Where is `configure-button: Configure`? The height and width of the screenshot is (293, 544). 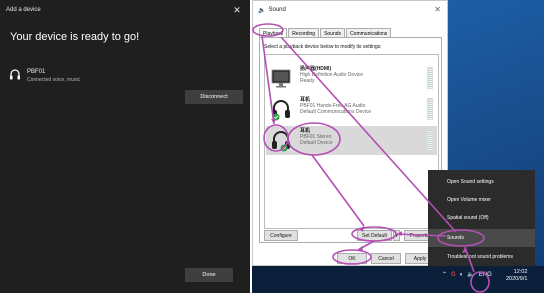
configure-button: Configure is located at coordinates (281, 235).